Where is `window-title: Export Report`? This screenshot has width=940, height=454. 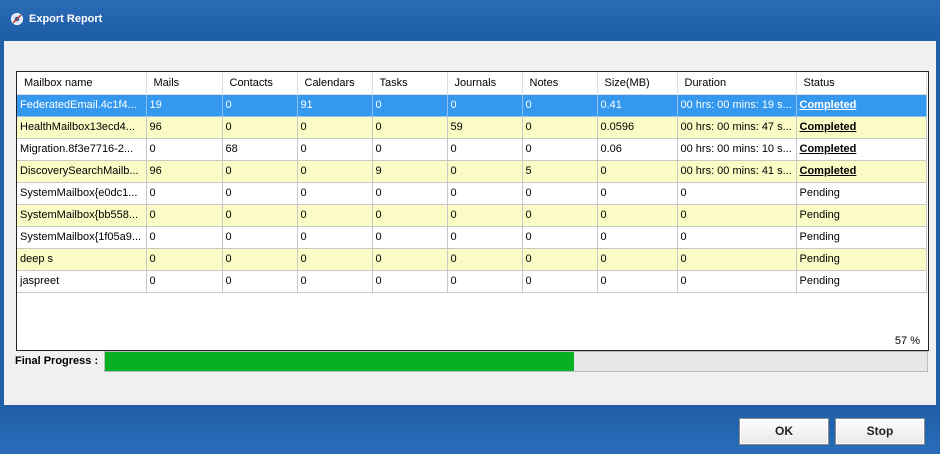 window-title: Export Report is located at coordinates (66, 19).